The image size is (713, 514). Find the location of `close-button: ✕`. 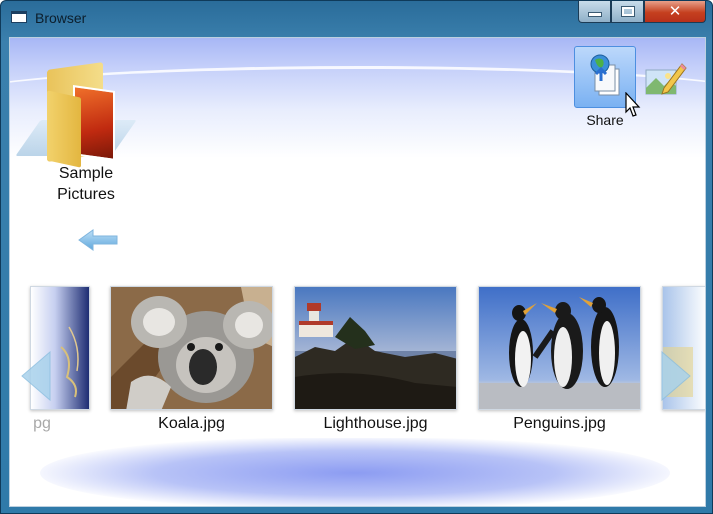

close-button: ✕ is located at coordinates (675, 12).